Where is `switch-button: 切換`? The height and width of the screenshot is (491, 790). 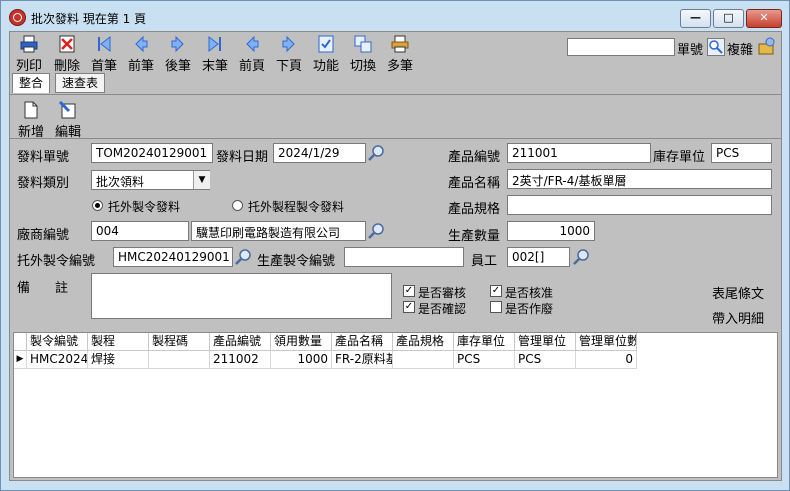 switch-button: 切換 is located at coordinates (362, 54).